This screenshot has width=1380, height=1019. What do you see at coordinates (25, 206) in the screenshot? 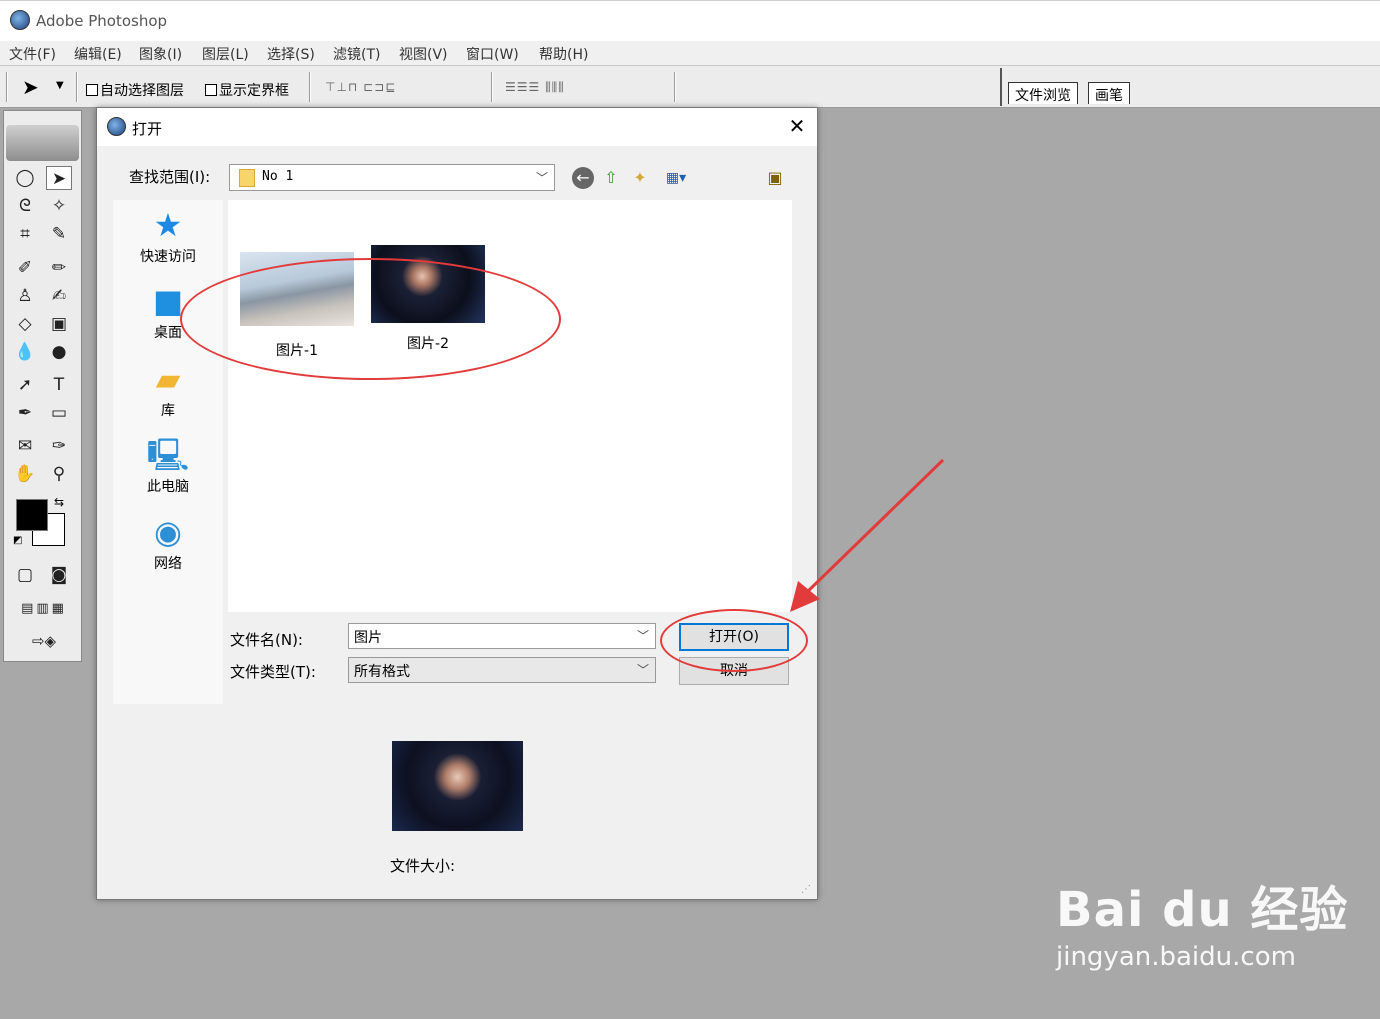
I see `lasso-tool-icon: ᘓ` at bounding box center [25, 206].